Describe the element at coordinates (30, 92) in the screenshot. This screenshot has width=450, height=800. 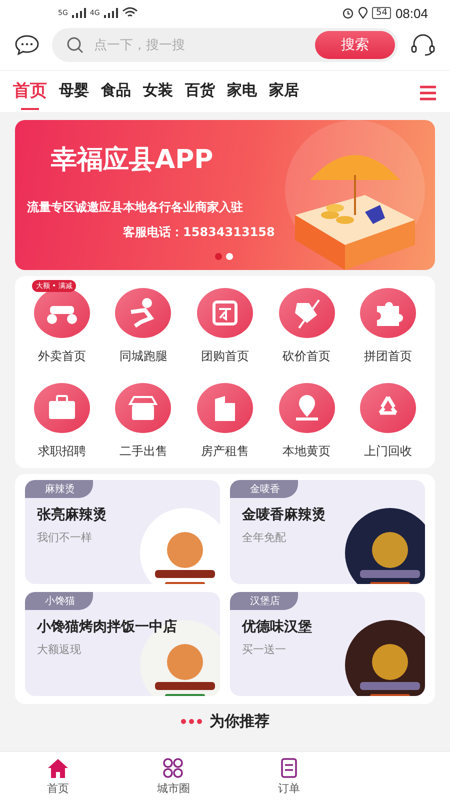
I see `category-tab: 首页` at that location.